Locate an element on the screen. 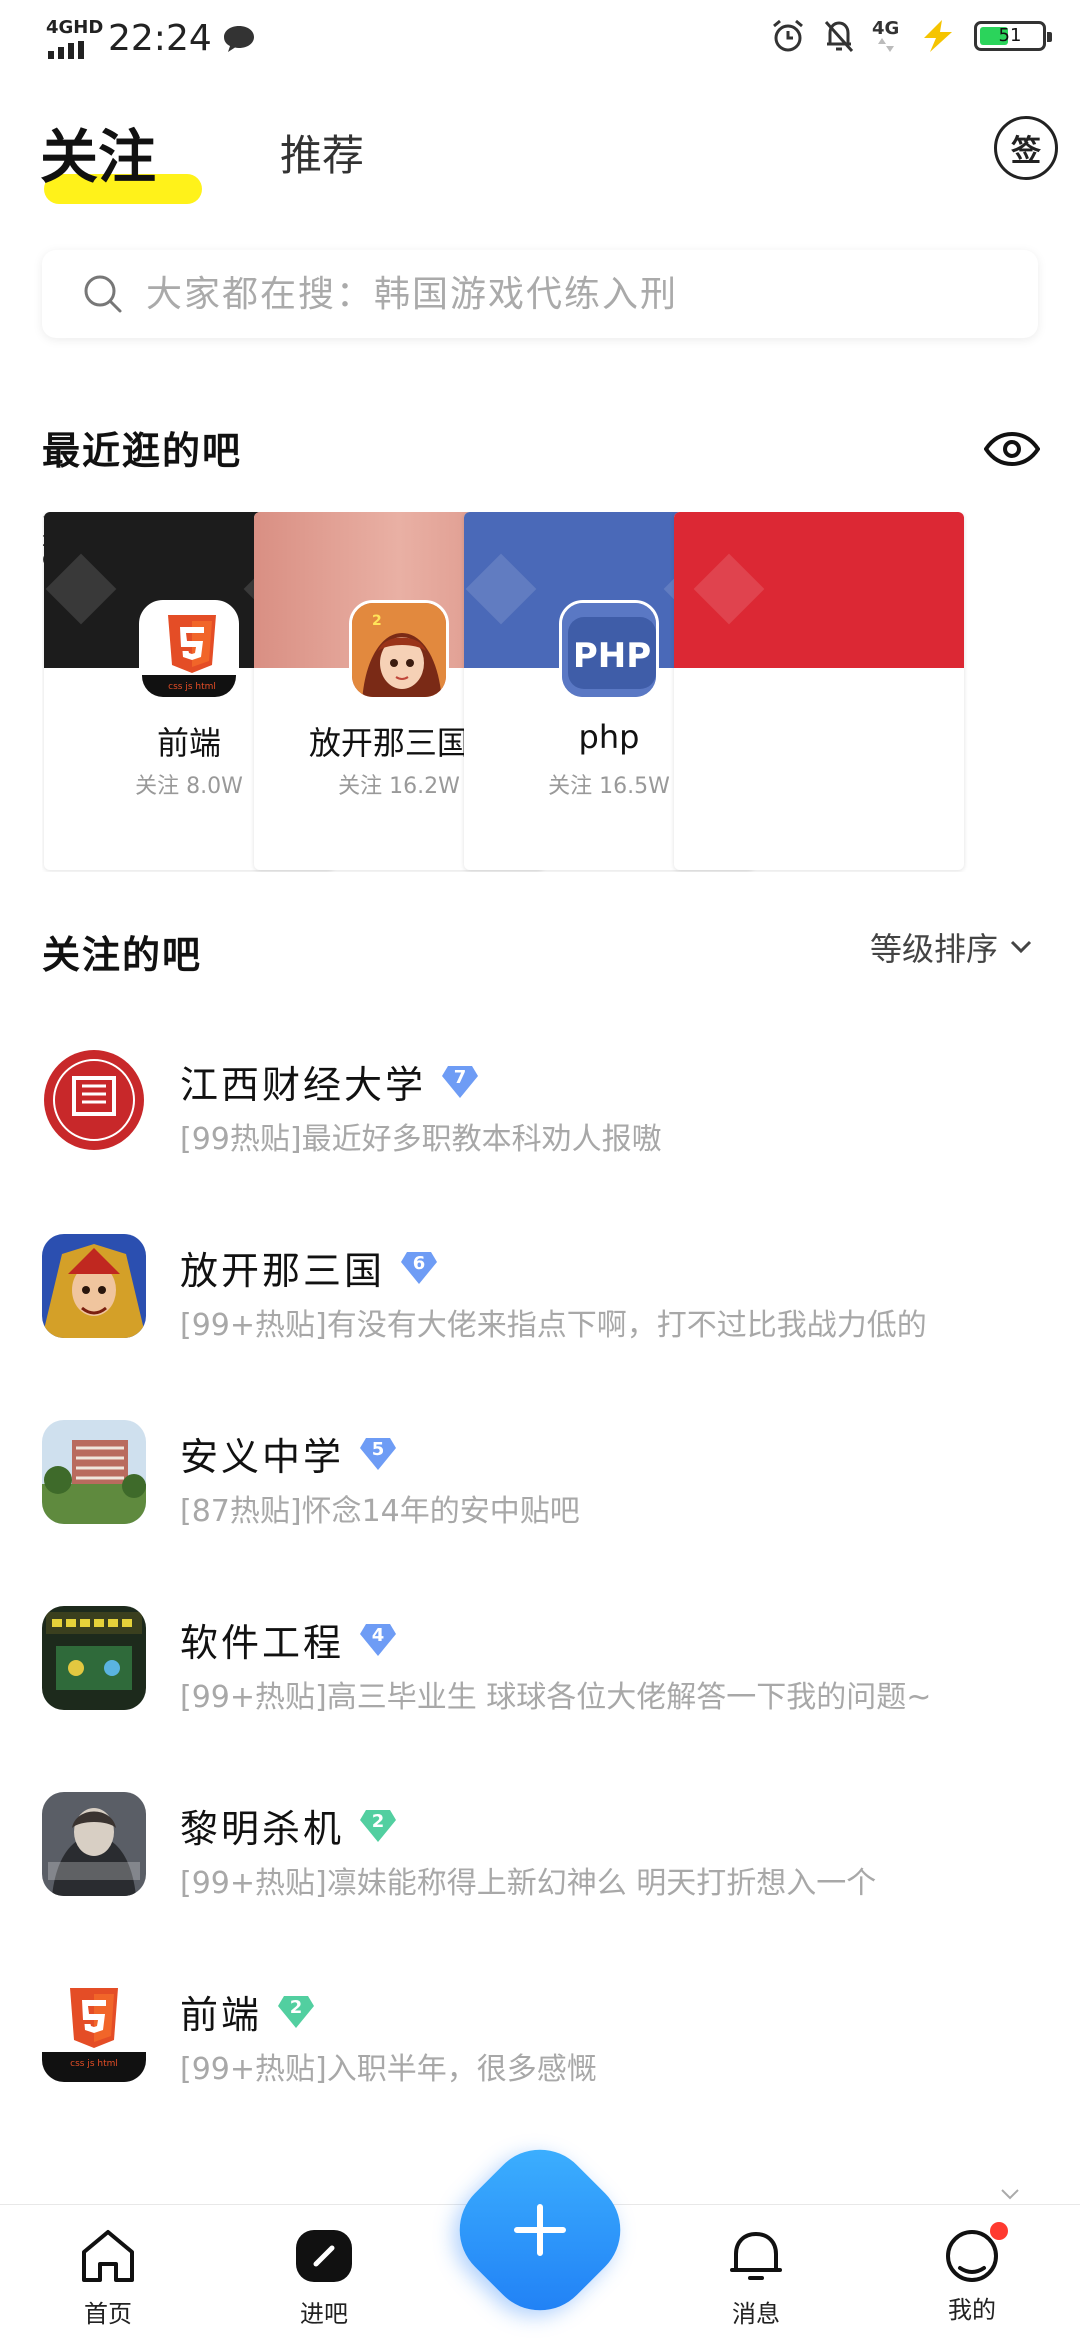  tab-follow: 关注 is located at coordinates (98, 152).